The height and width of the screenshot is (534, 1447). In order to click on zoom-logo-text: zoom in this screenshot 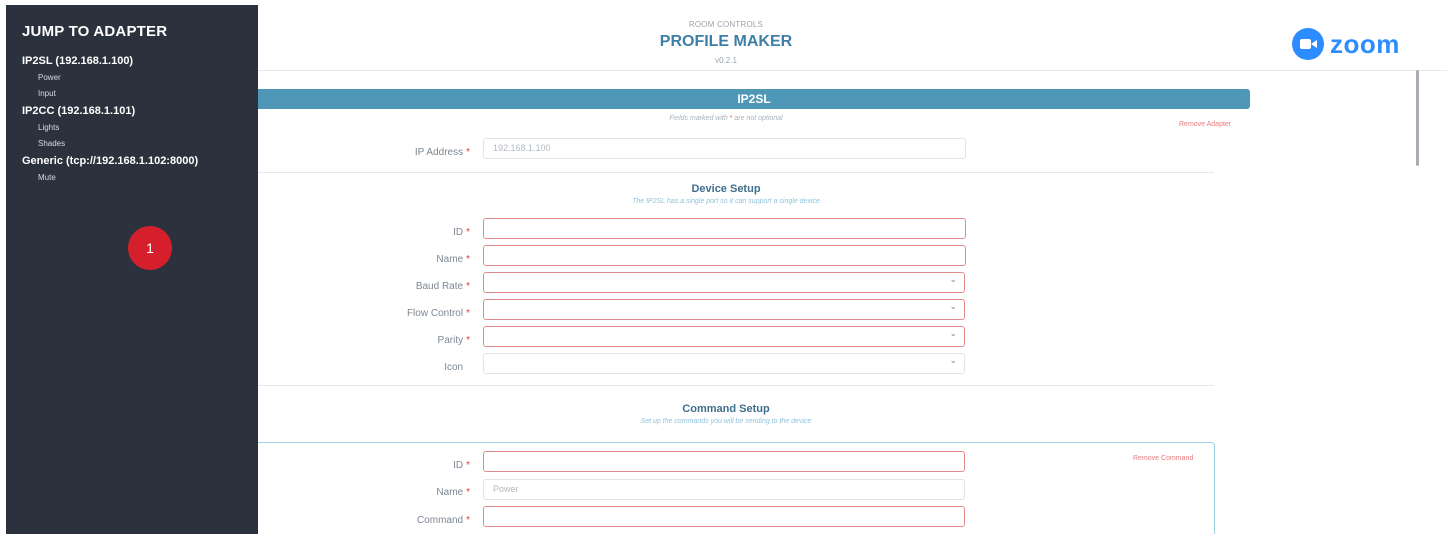, I will do `click(1365, 43)`.